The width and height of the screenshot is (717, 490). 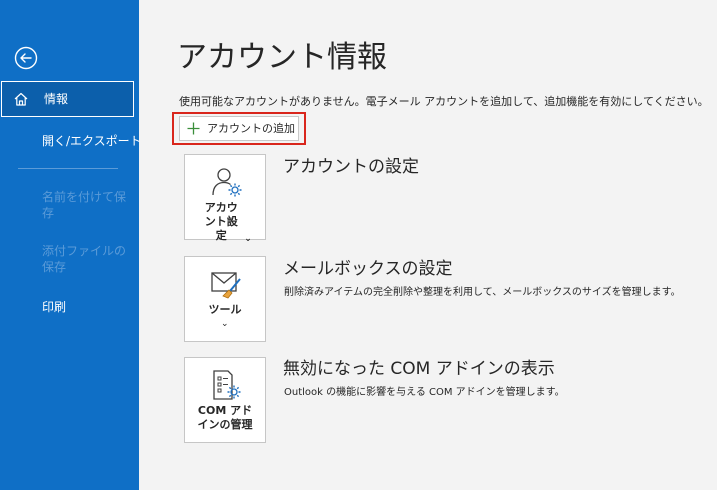 I want to click on tools-tile: ツール ⌄, so click(x=225, y=299).